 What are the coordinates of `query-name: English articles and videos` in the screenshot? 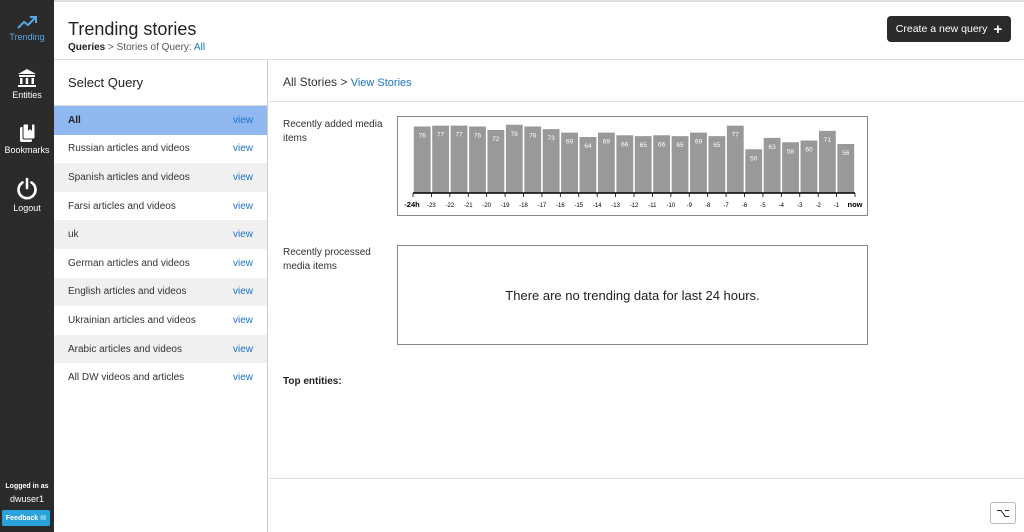 It's located at (127, 292).